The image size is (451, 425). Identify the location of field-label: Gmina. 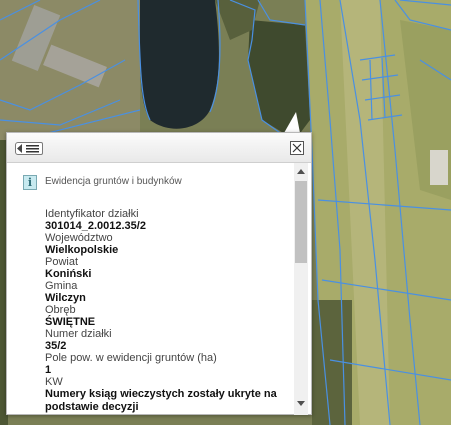
(61, 286).